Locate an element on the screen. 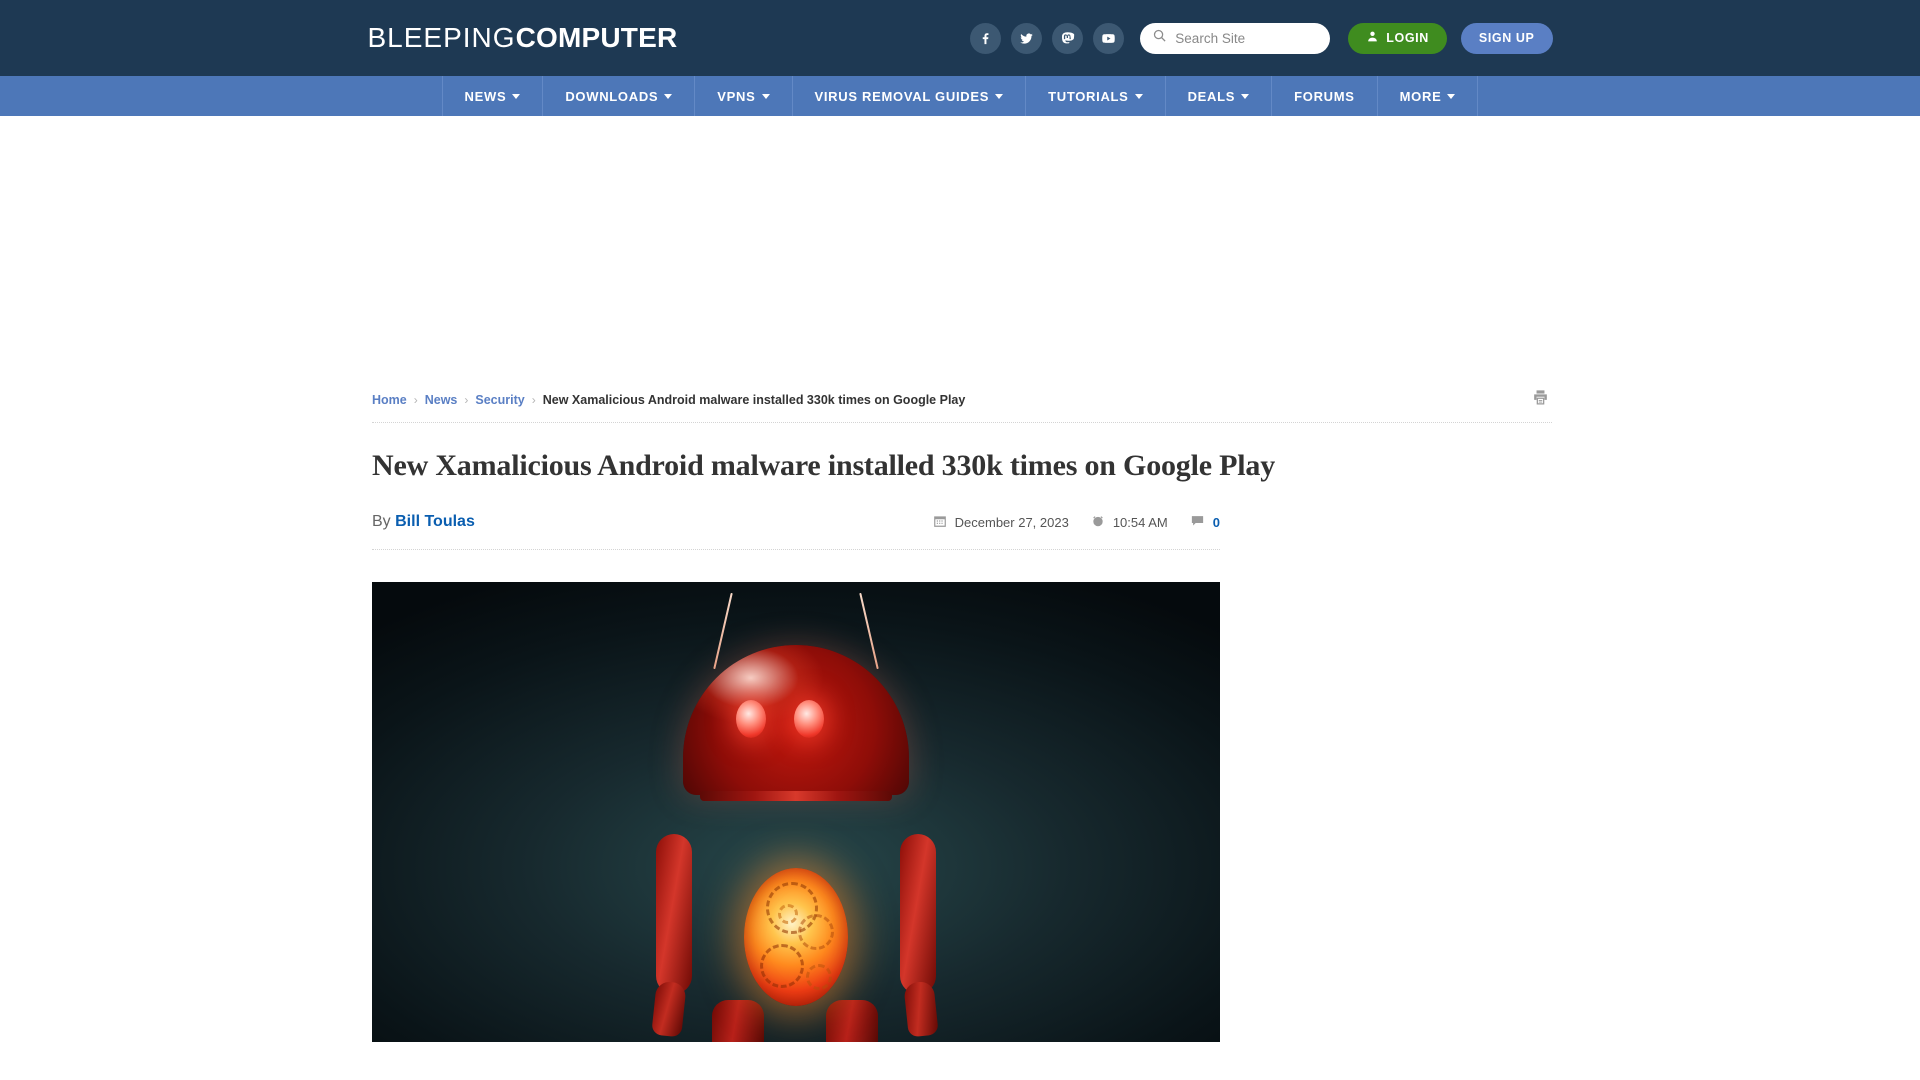 This screenshot has height=1080, width=1920. search-input is located at coordinates (1248, 38).